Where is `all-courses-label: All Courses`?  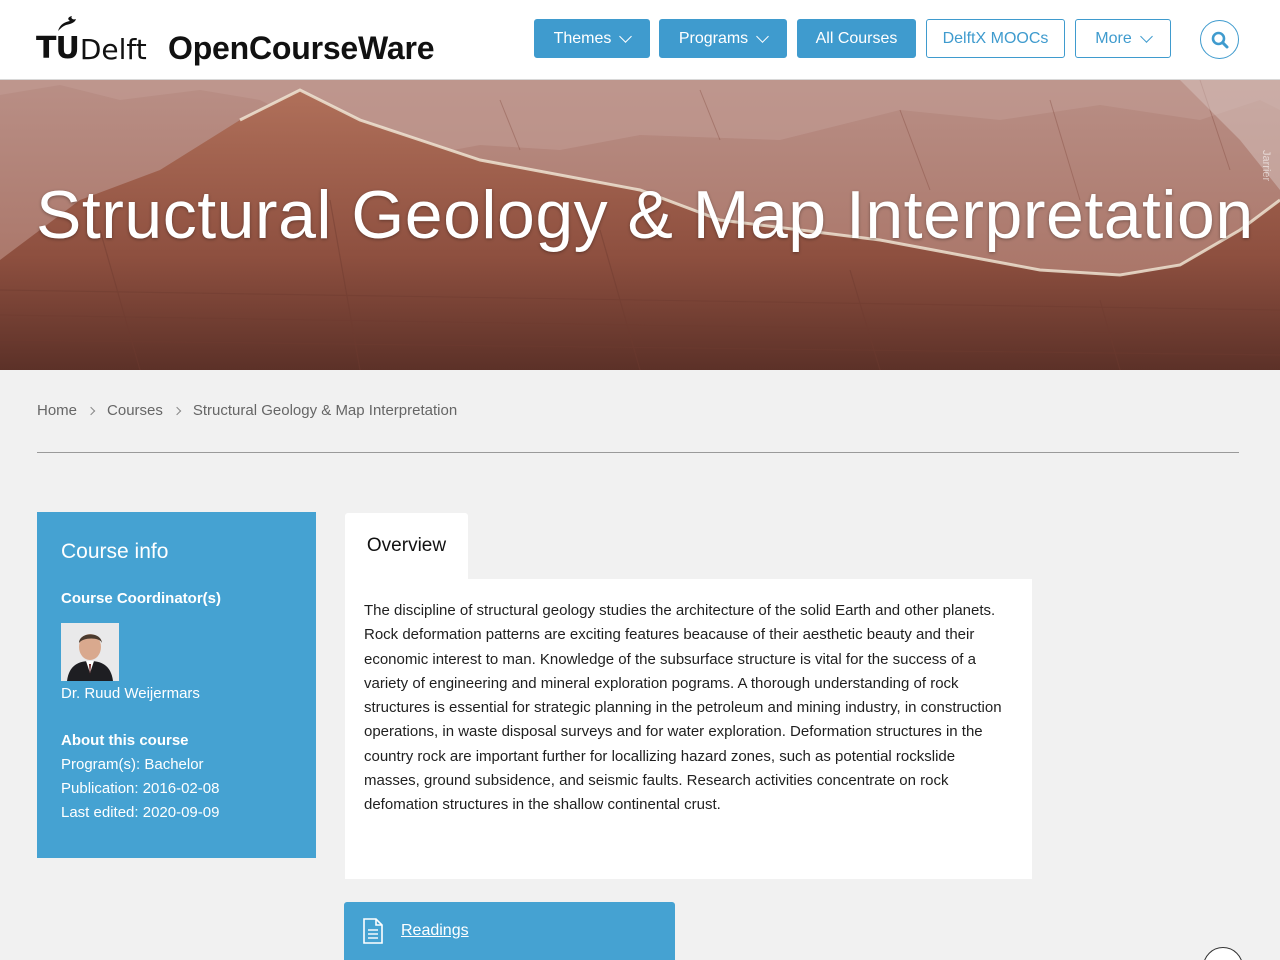 all-courses-label: All Courses is located at coordinates (856, 38).